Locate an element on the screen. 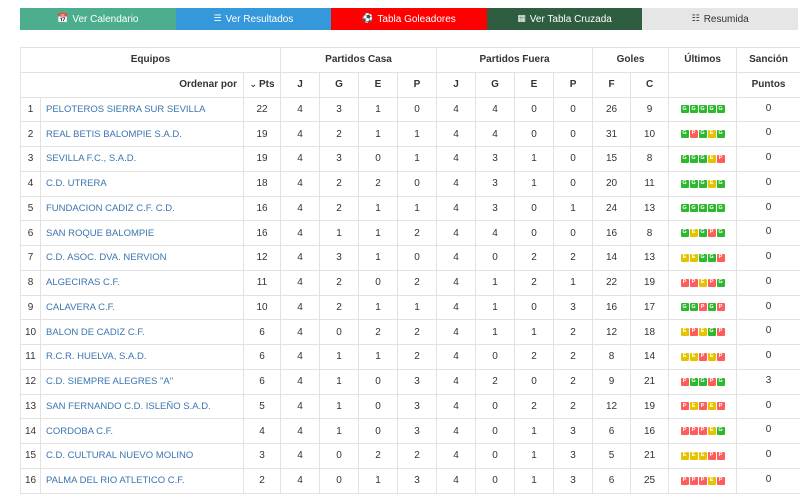 The image size is (800, 497). partidos-fuera-header: Partidos Fuera is located at coordinates (515, 60).